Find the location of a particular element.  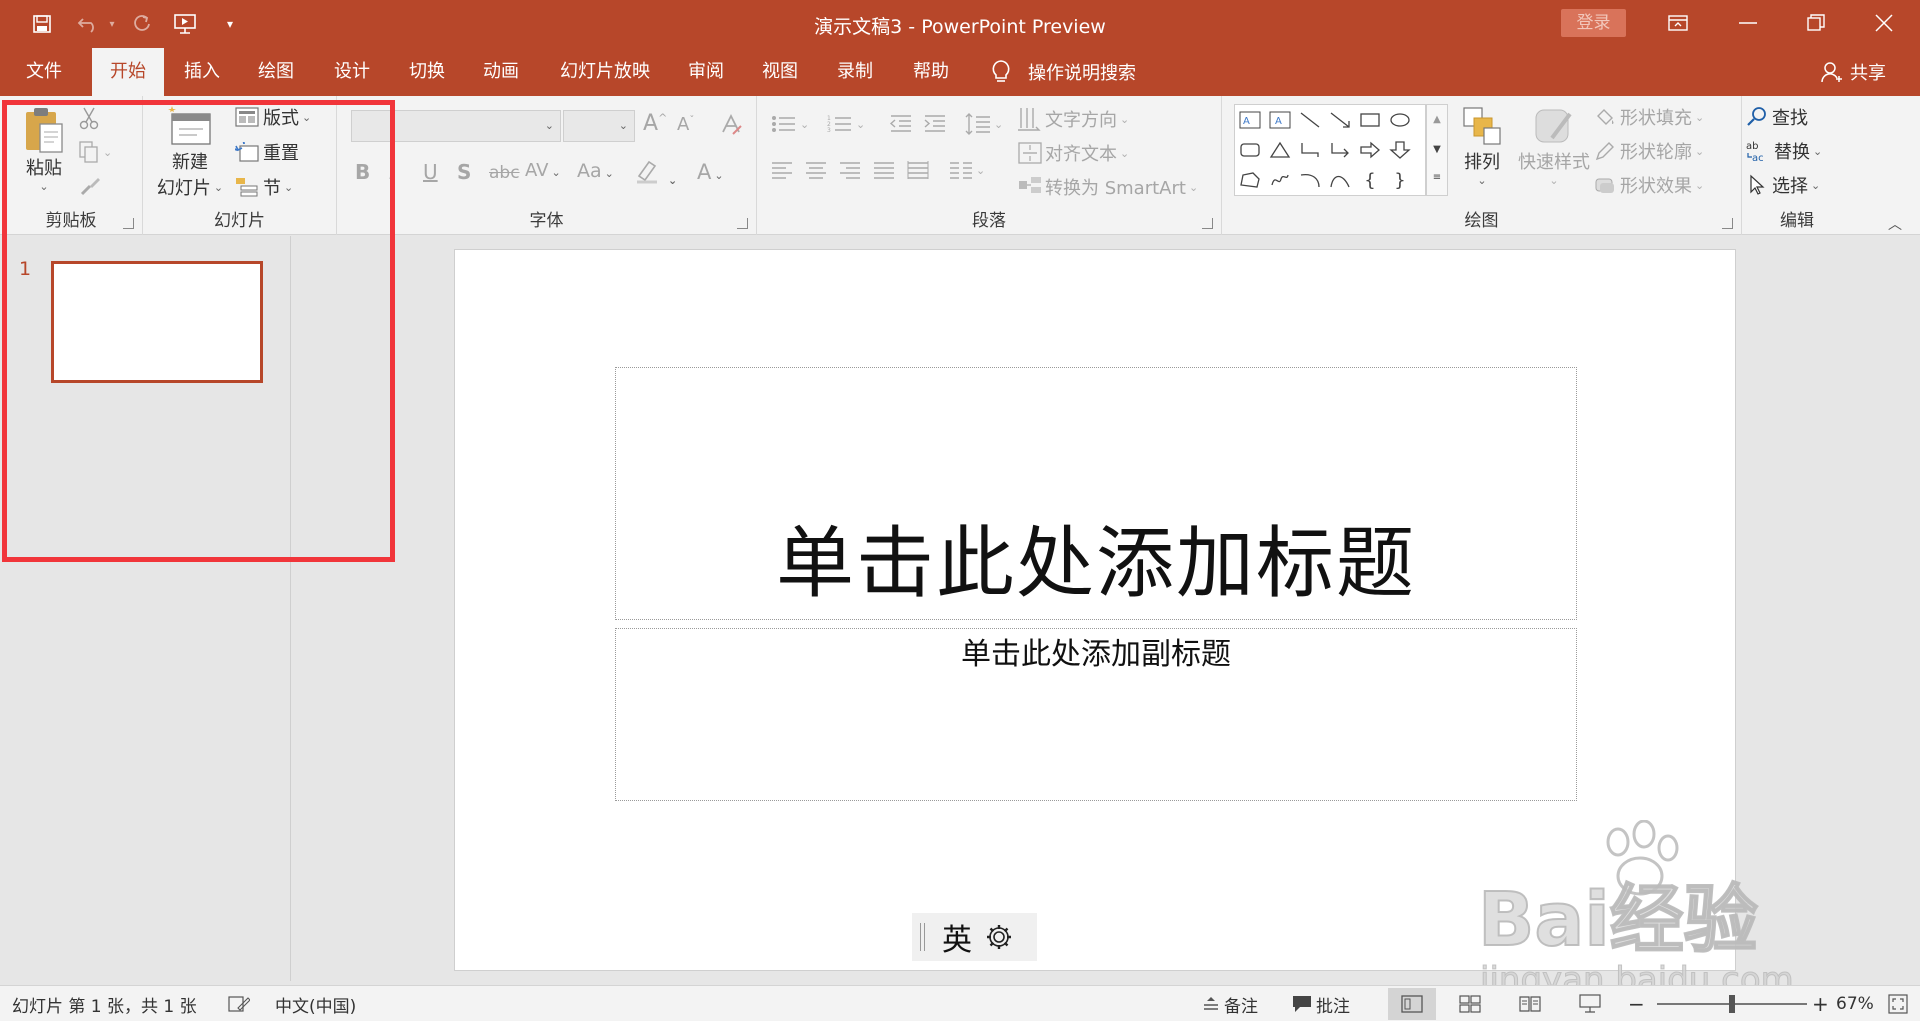

align-center-button is located at coordinates (816, 170).